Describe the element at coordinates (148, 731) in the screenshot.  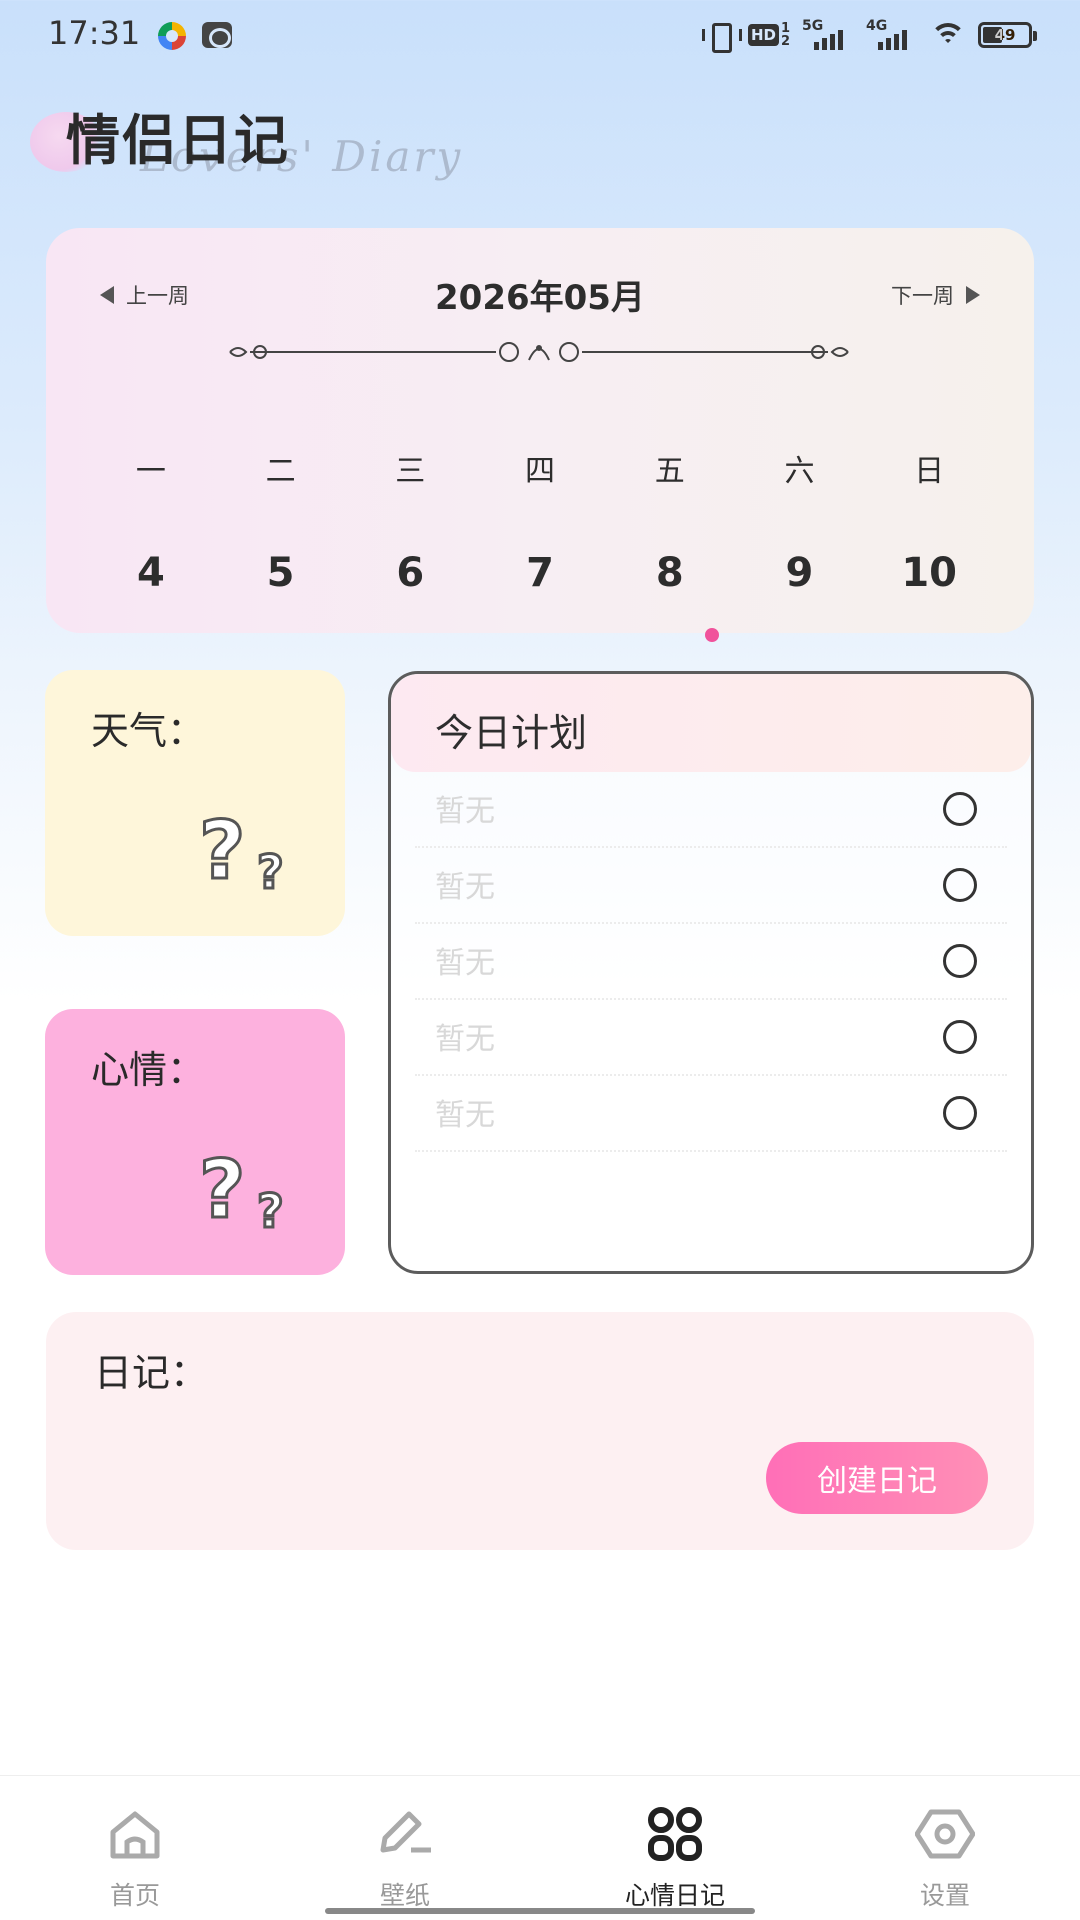
I see `weather-label: 天气：` at that location.